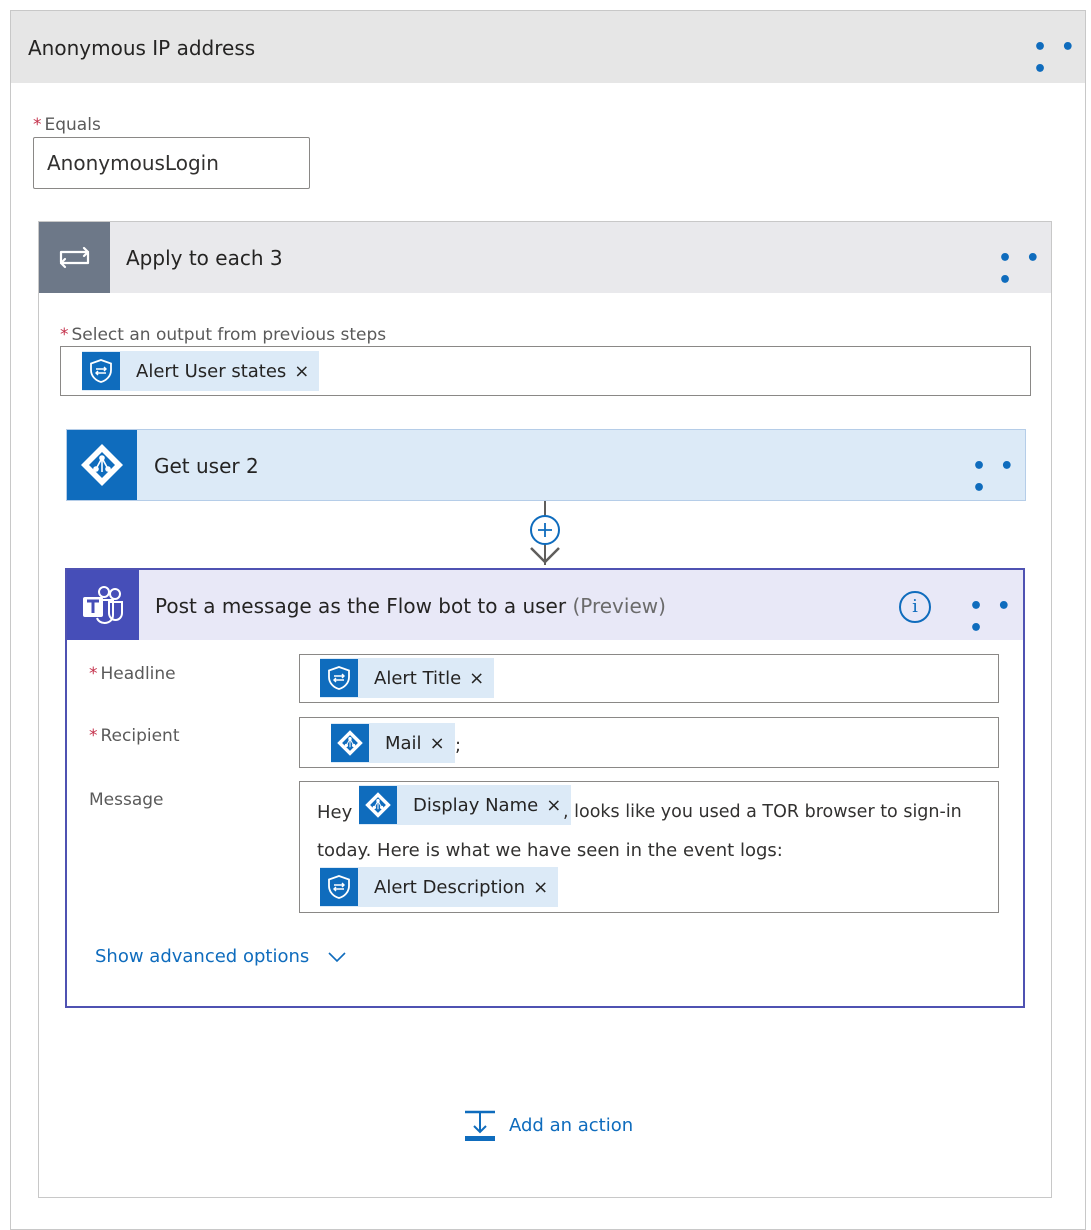  Describe the element at coordinates (229, 335) in the screenshot. I see `select-output-label-text: Select an output from previous steps` at that location.